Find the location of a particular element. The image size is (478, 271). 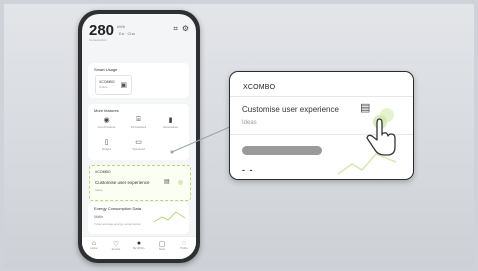

placeholder-bar is located at coordinates (282, 150).